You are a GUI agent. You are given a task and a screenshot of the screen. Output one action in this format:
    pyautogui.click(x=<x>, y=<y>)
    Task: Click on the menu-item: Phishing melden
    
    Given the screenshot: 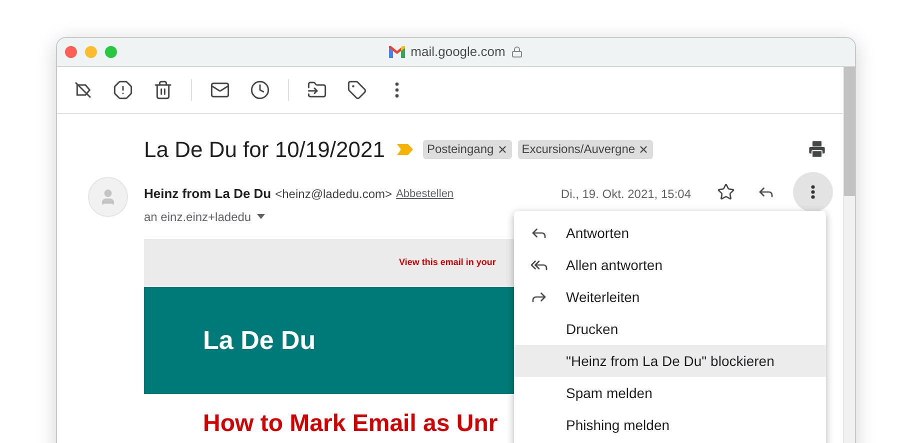 What is the action you would take?
    pyautogui.click(x=670, y=425)
    